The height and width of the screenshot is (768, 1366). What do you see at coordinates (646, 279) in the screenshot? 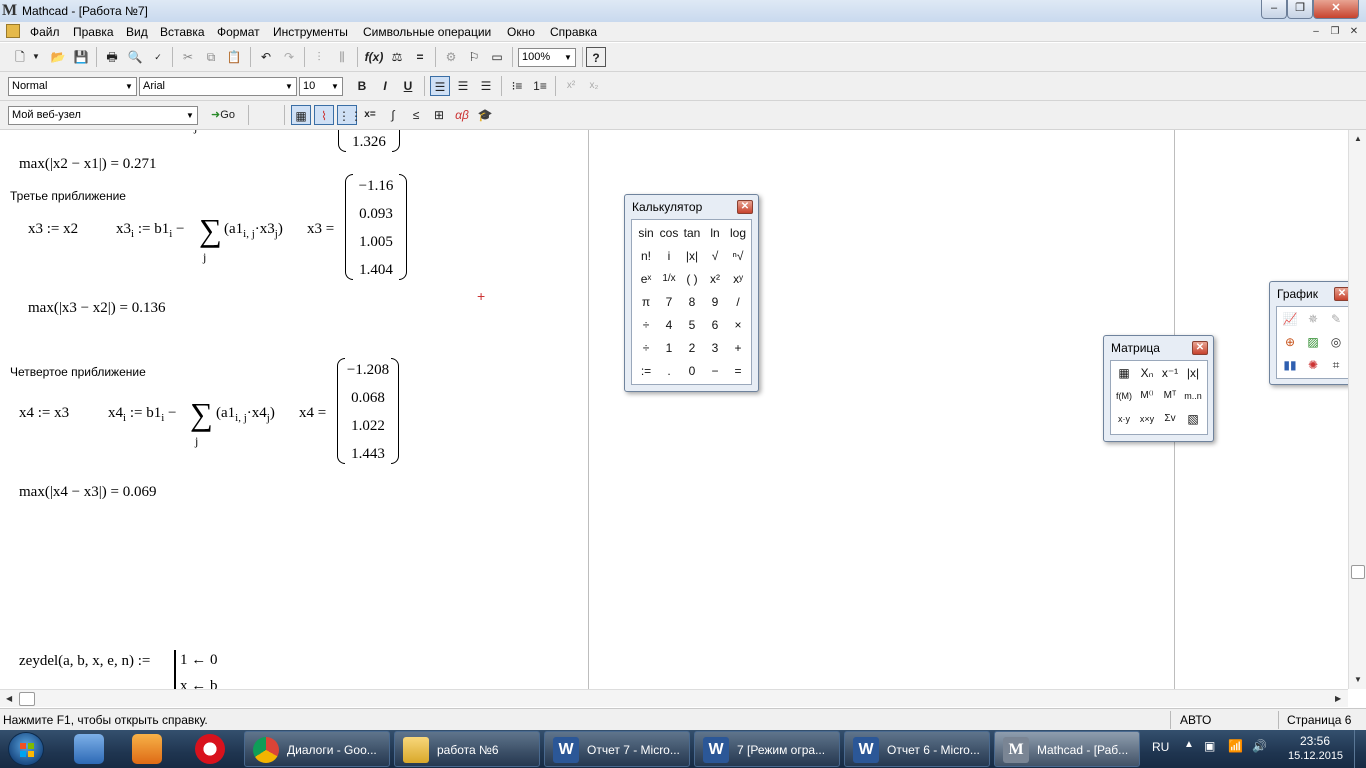
I see `calc-key-exp: eˣ` at bounding box center [646, 279].